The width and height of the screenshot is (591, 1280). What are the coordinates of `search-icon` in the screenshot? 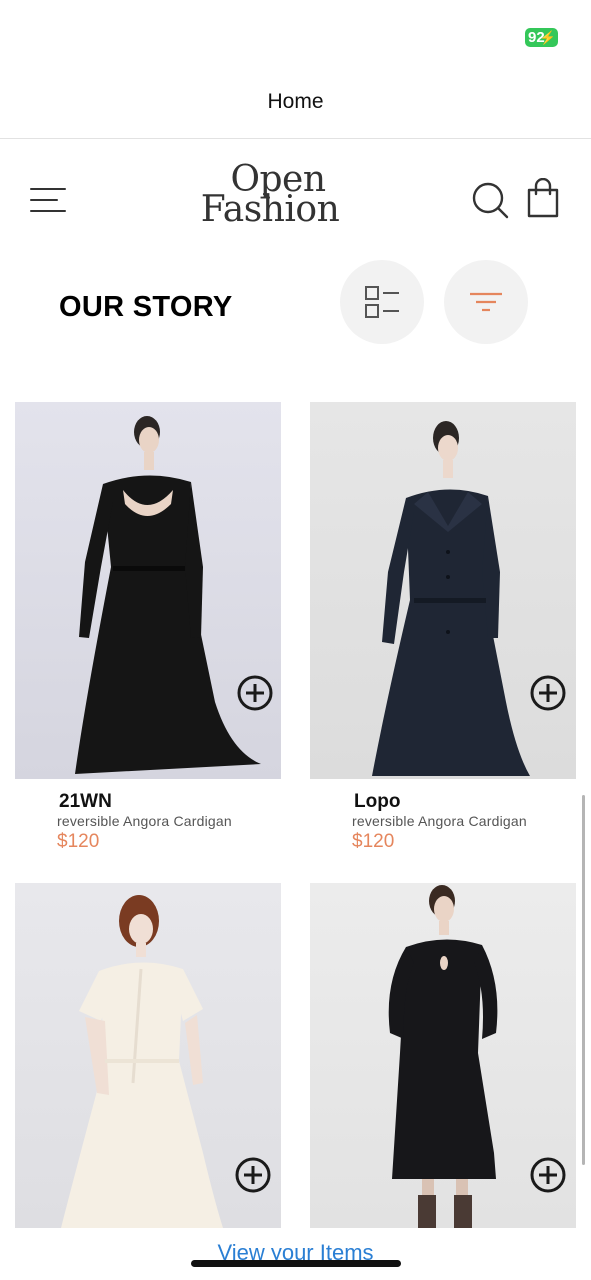 It's located at (490, 200).